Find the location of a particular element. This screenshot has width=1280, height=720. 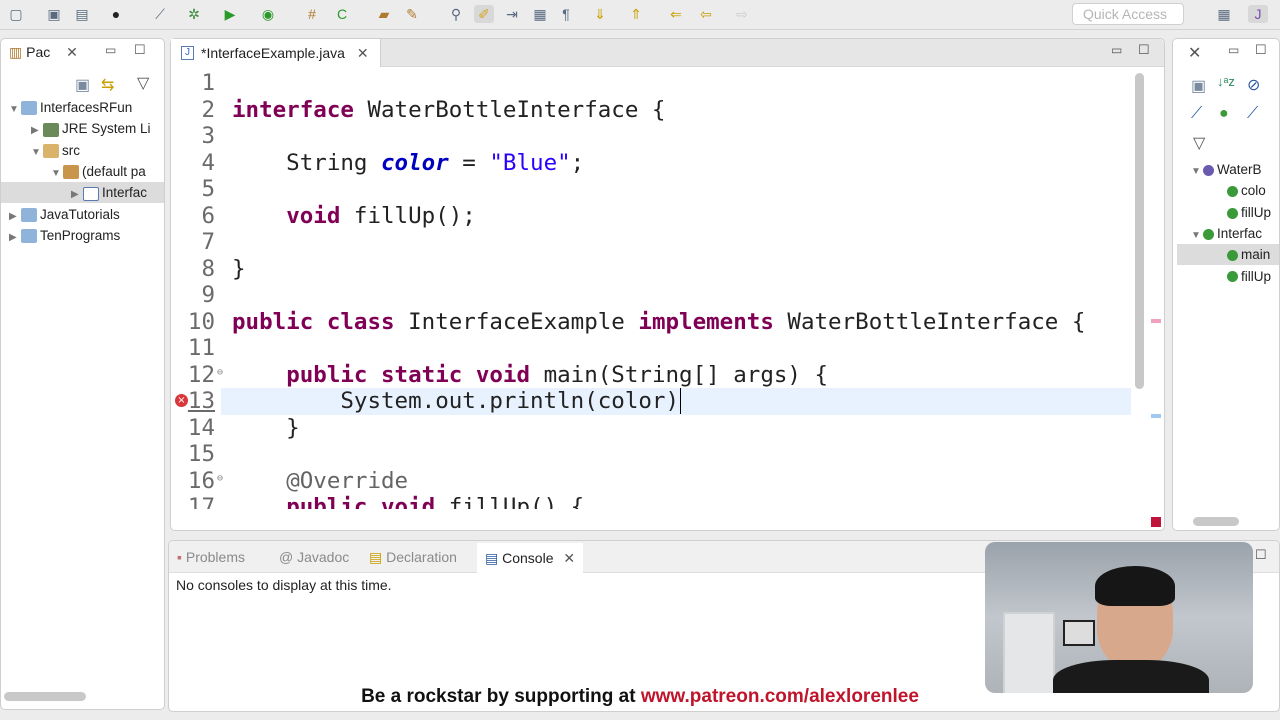

code-token: fillUp() { is located at coordinates (510, 501).